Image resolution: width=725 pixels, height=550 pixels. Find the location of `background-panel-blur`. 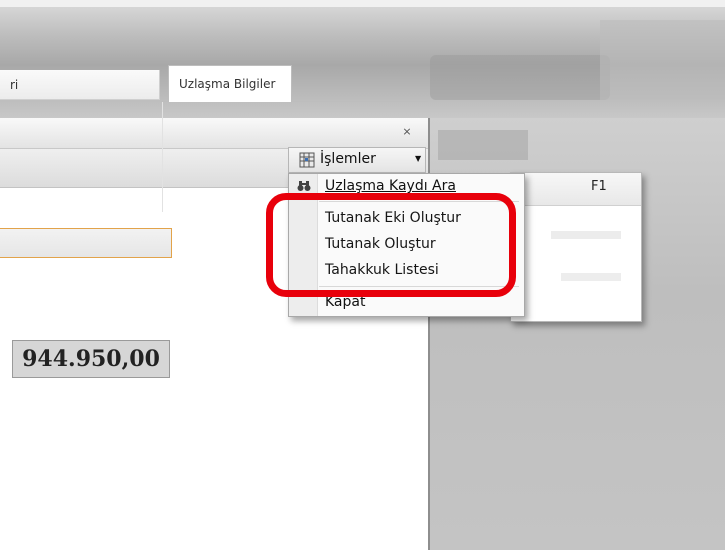

background-panel-blur is located at coordinates (662, 60).